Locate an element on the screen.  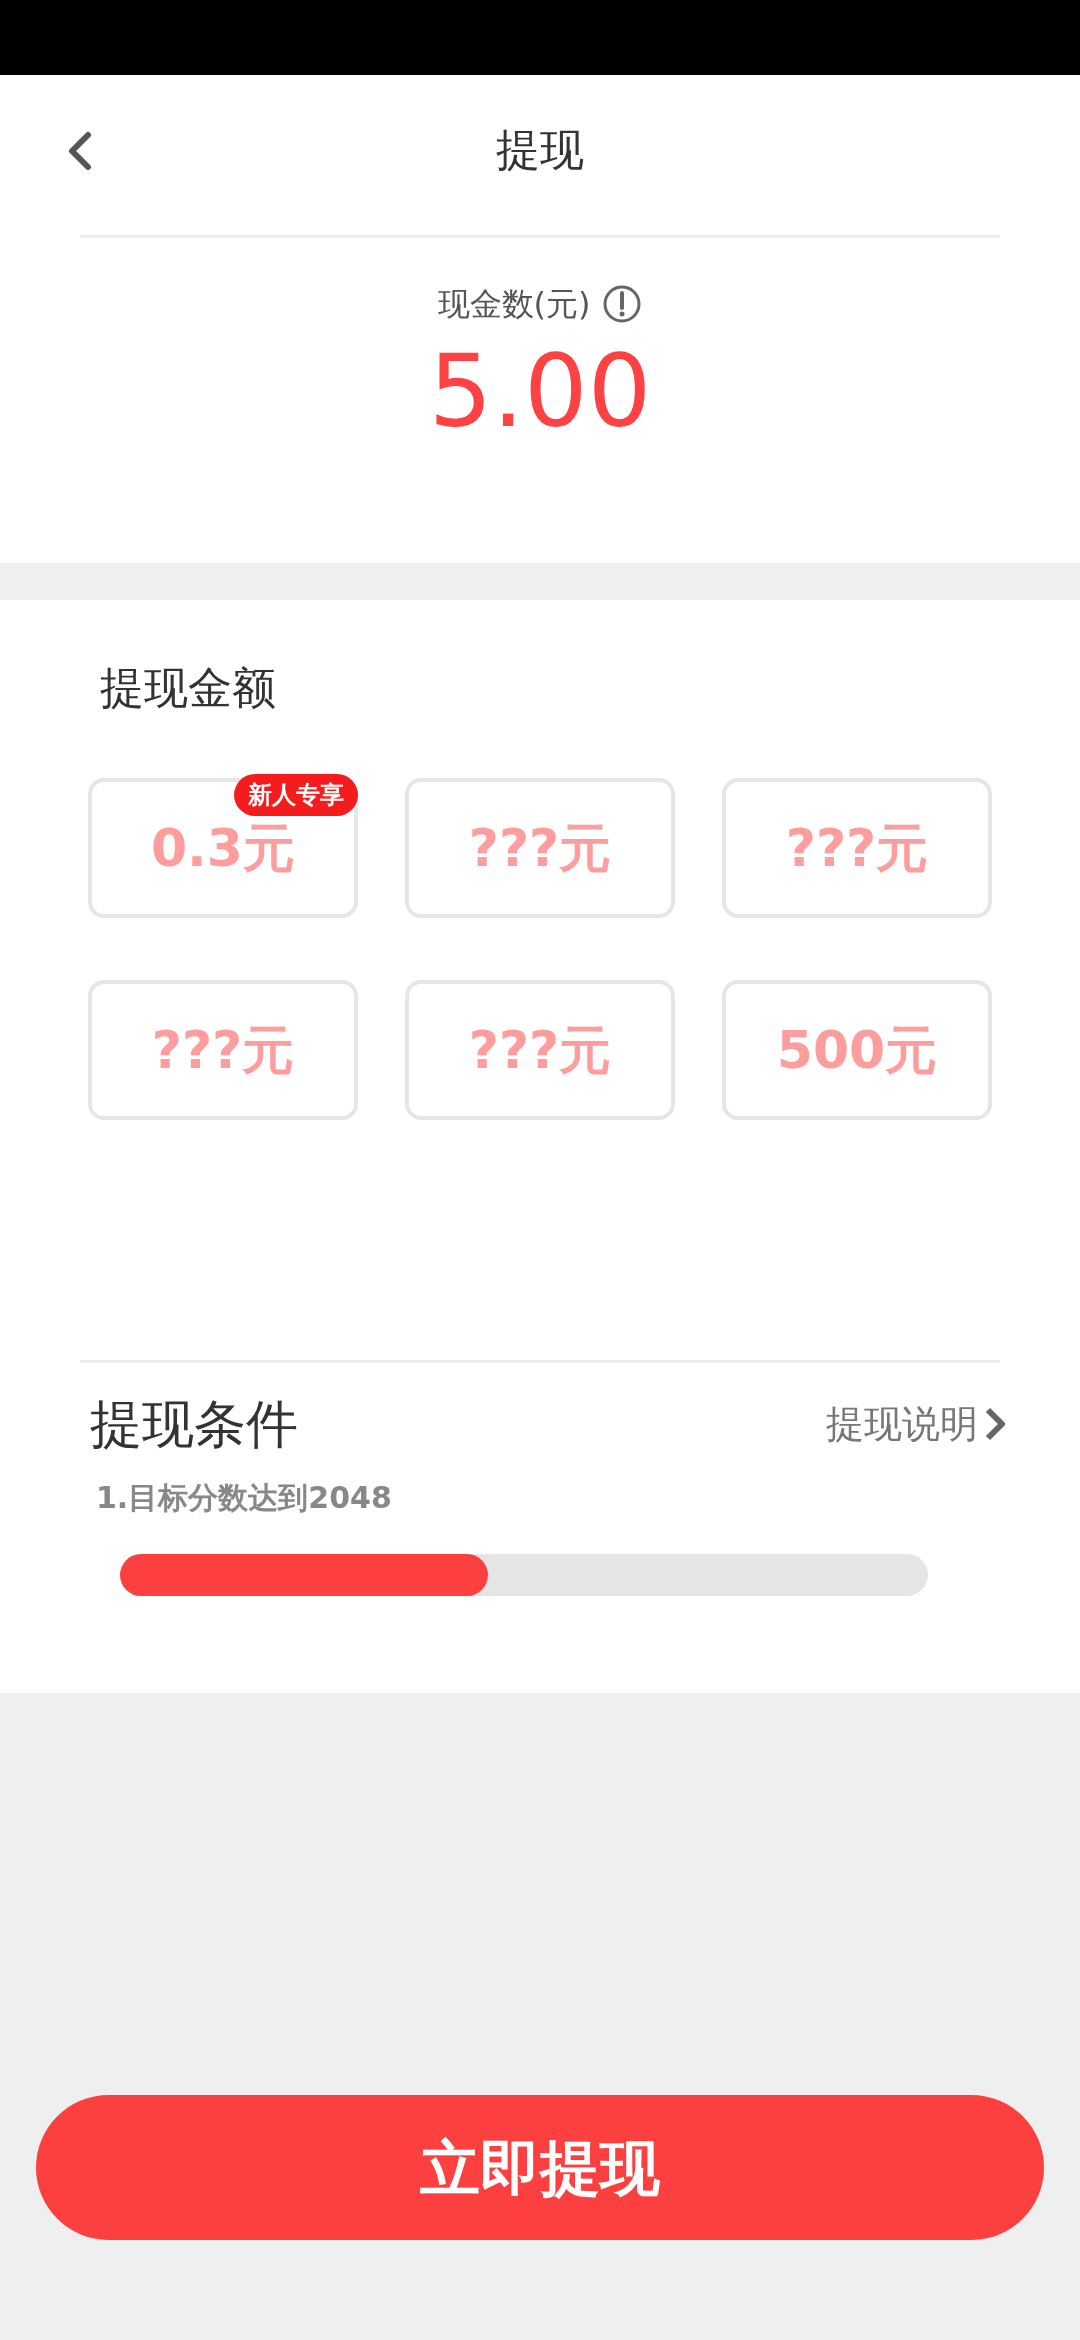
balance-amount: 5.00 is located at coordinates (540, 392).